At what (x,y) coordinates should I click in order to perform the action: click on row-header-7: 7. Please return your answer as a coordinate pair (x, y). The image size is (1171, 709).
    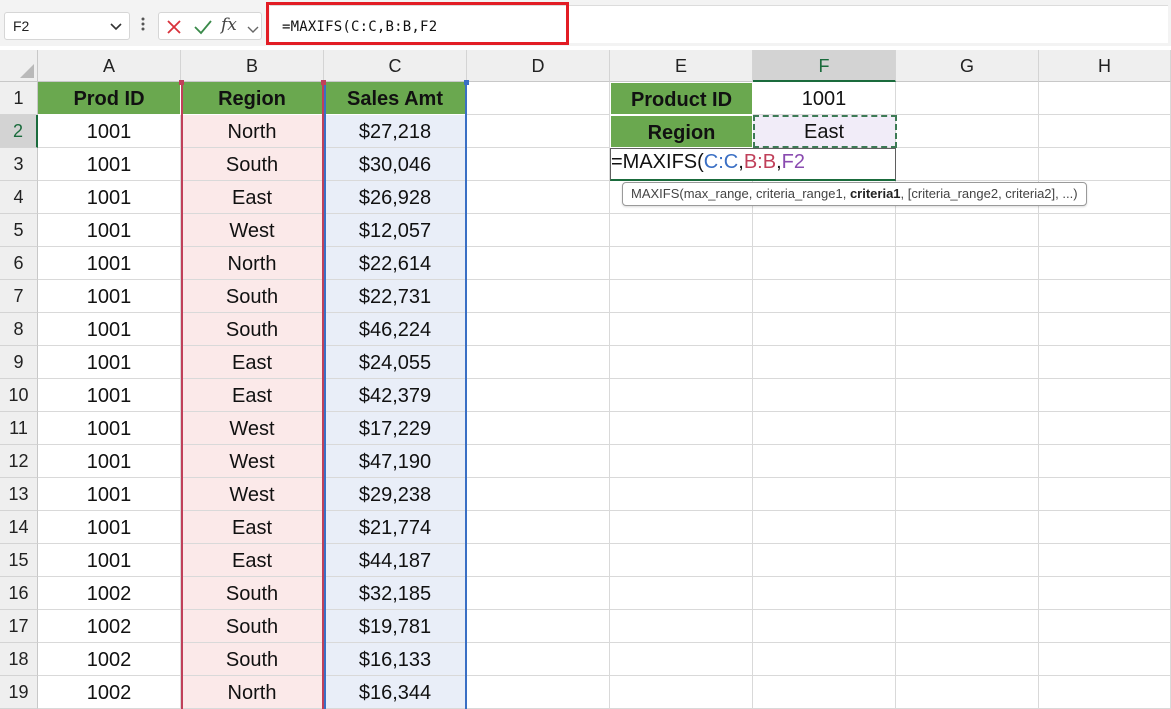
    Looking at the image, I should click on (19, 296).